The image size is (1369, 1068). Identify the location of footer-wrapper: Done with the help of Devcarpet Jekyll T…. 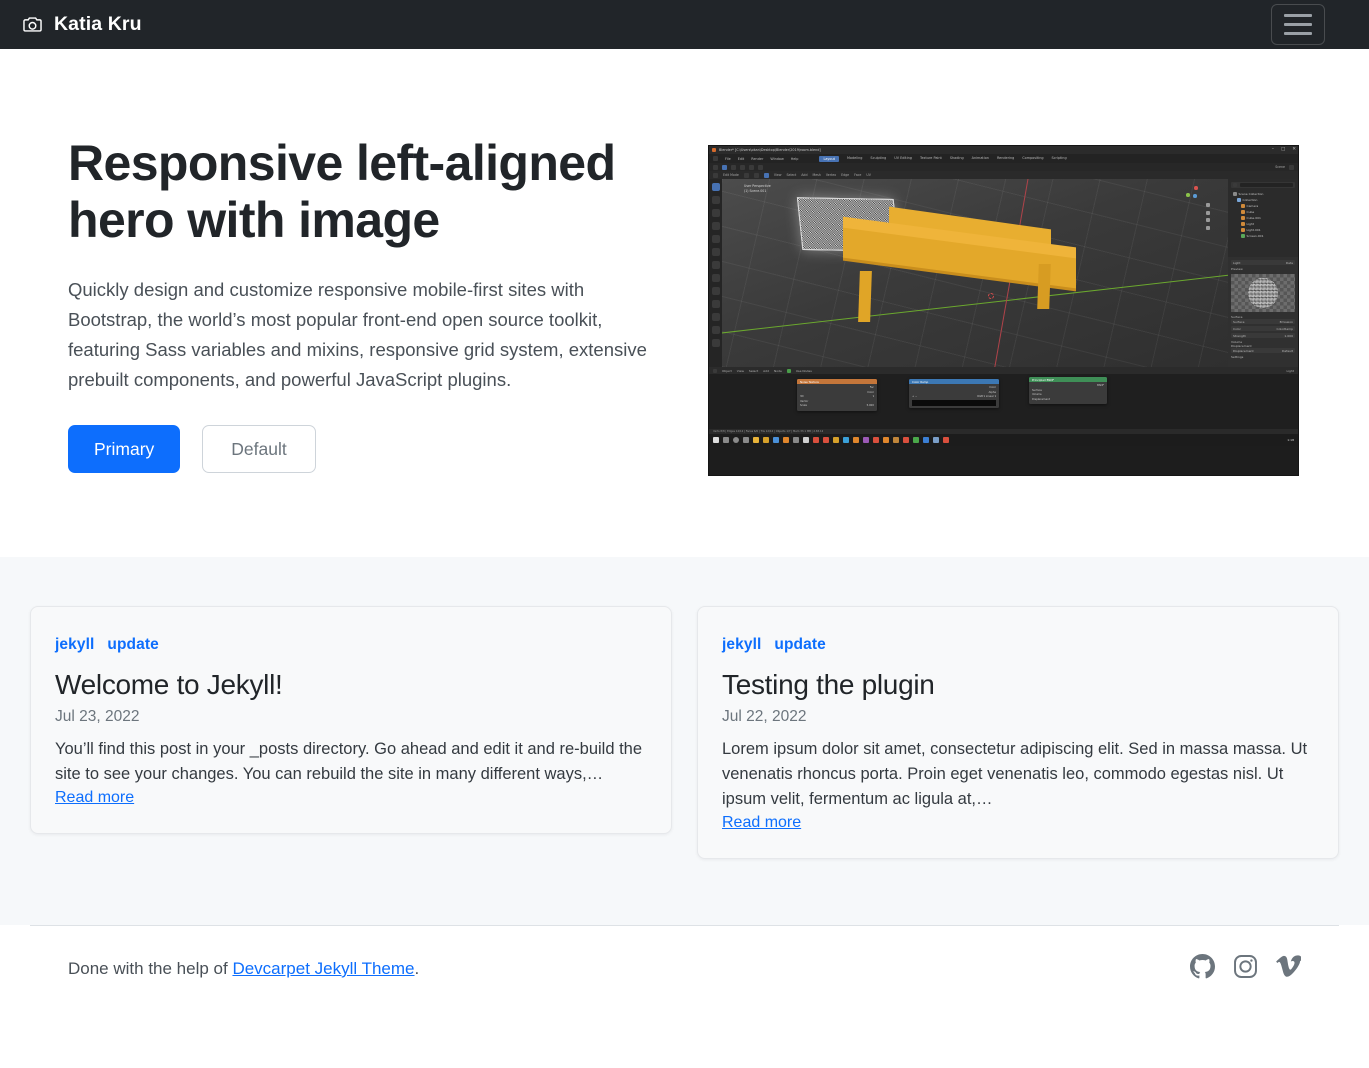
(684, 954).